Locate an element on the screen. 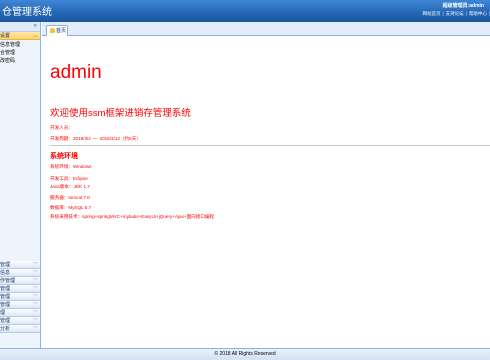  sidebar-group-7: 理 ﹀ is located at coordinates (20, 313).